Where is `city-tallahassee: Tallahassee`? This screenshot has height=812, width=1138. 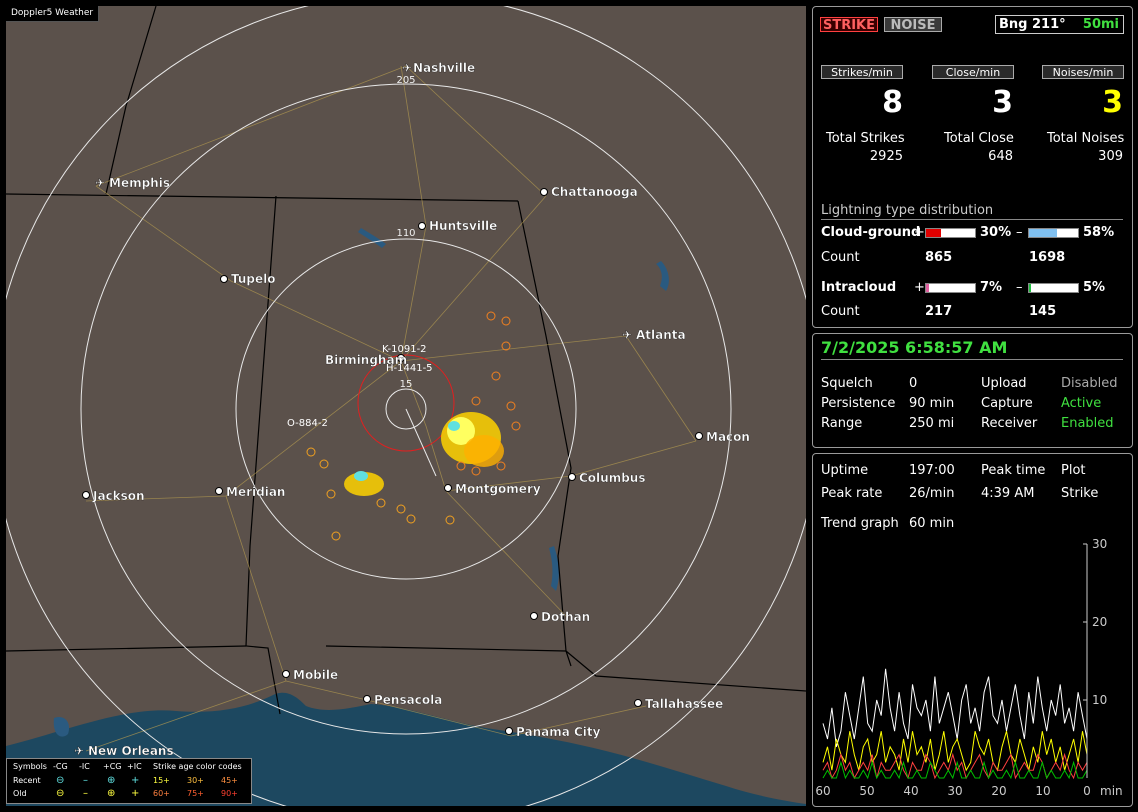
city-tallahassee: Tallahassee is located at coordinates (679, 704).